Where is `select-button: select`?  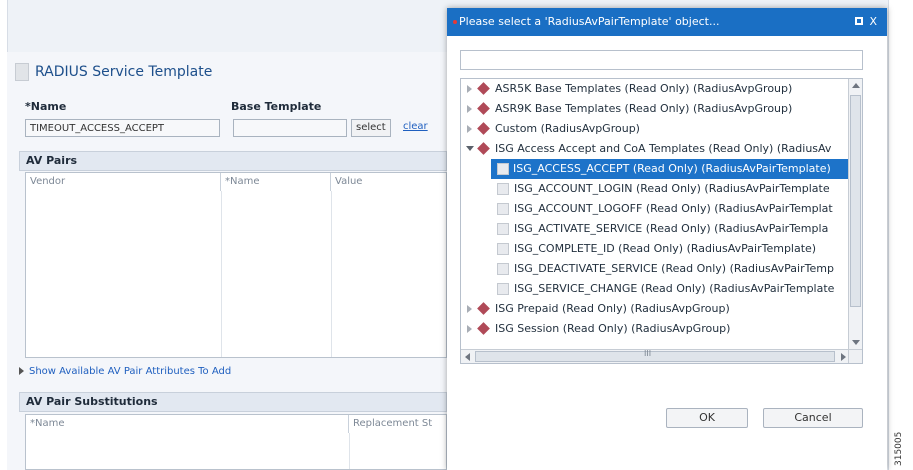 select-button: select is located at coordinates (371, 128).